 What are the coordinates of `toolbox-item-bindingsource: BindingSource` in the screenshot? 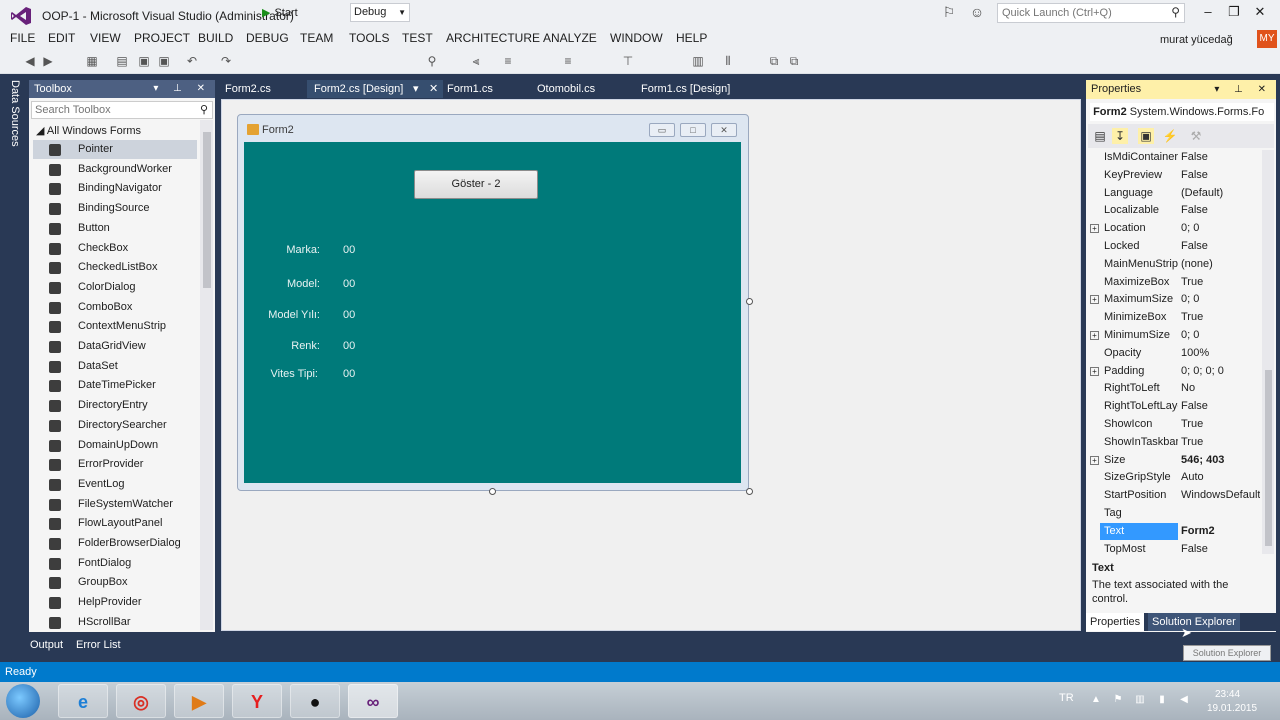 It's located at (115, 208).